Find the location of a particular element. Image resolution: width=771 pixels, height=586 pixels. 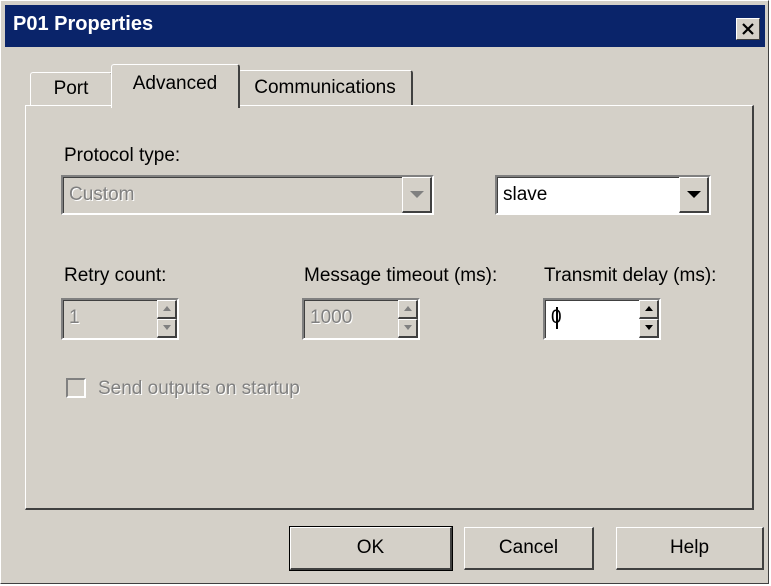

tab-communications-label: Communications is located at coordinates (325, 87).